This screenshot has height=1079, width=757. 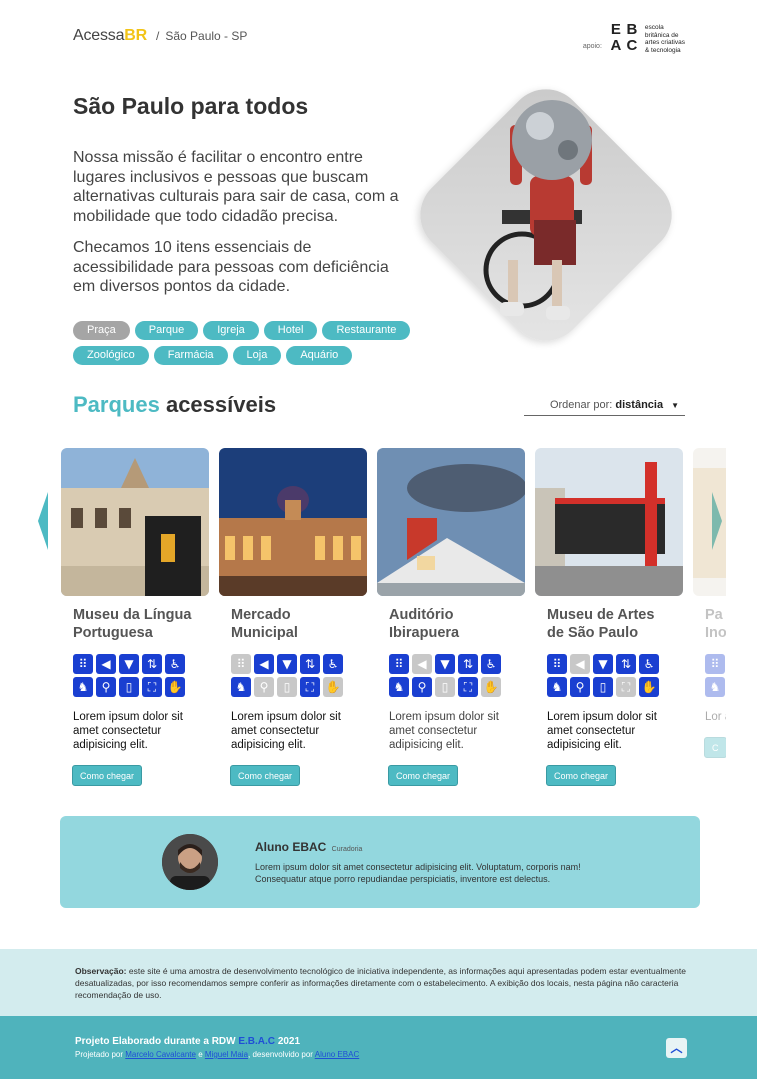 I want to click on place-name-line: Auditório, so click(x=421, y=615).